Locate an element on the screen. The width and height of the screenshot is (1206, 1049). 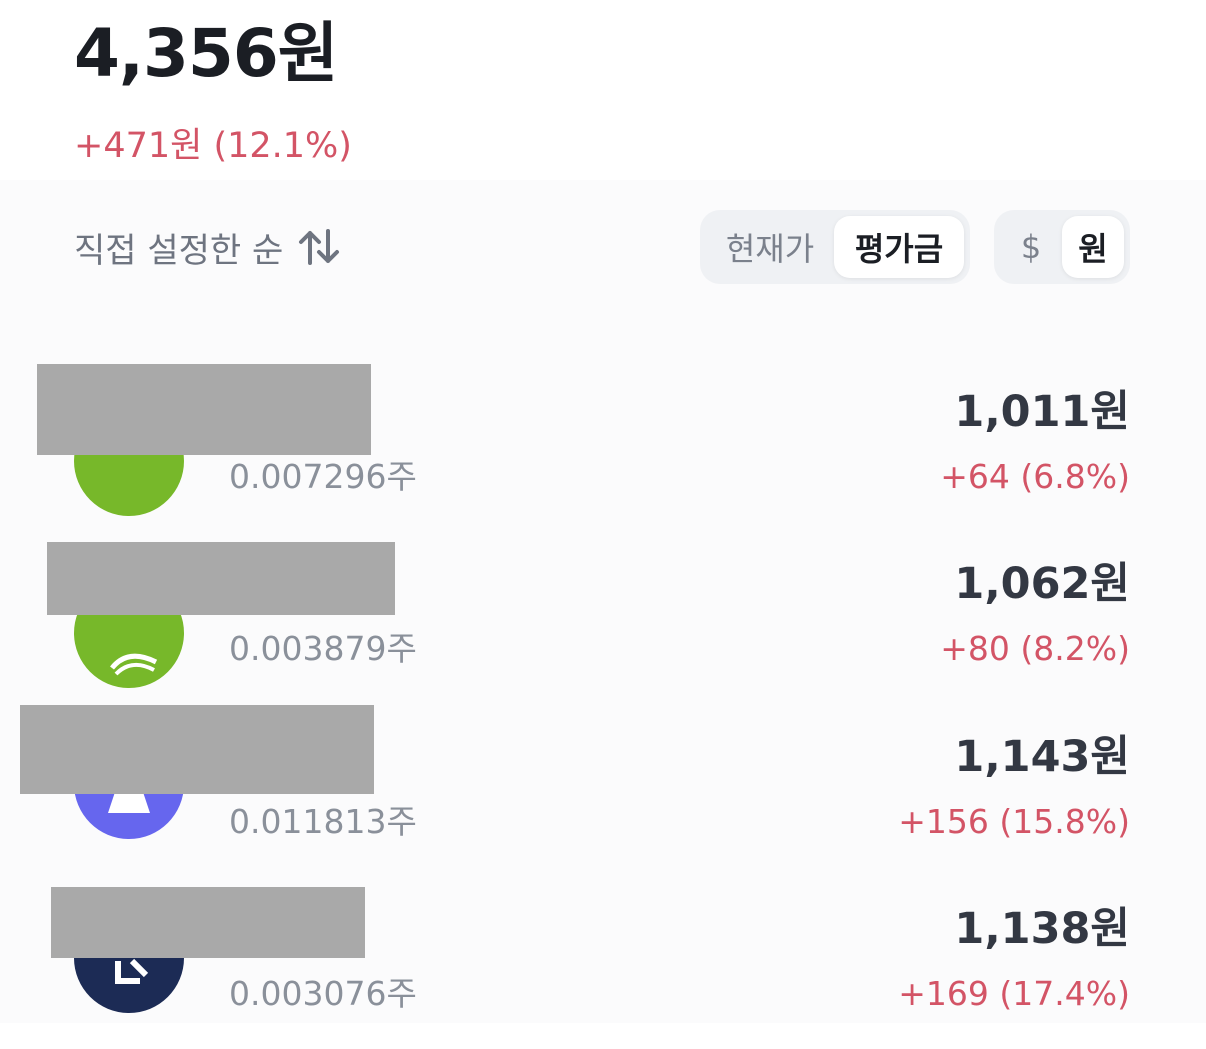
total-change: +471원 (12.1%) is located at coordinates (213, 146).